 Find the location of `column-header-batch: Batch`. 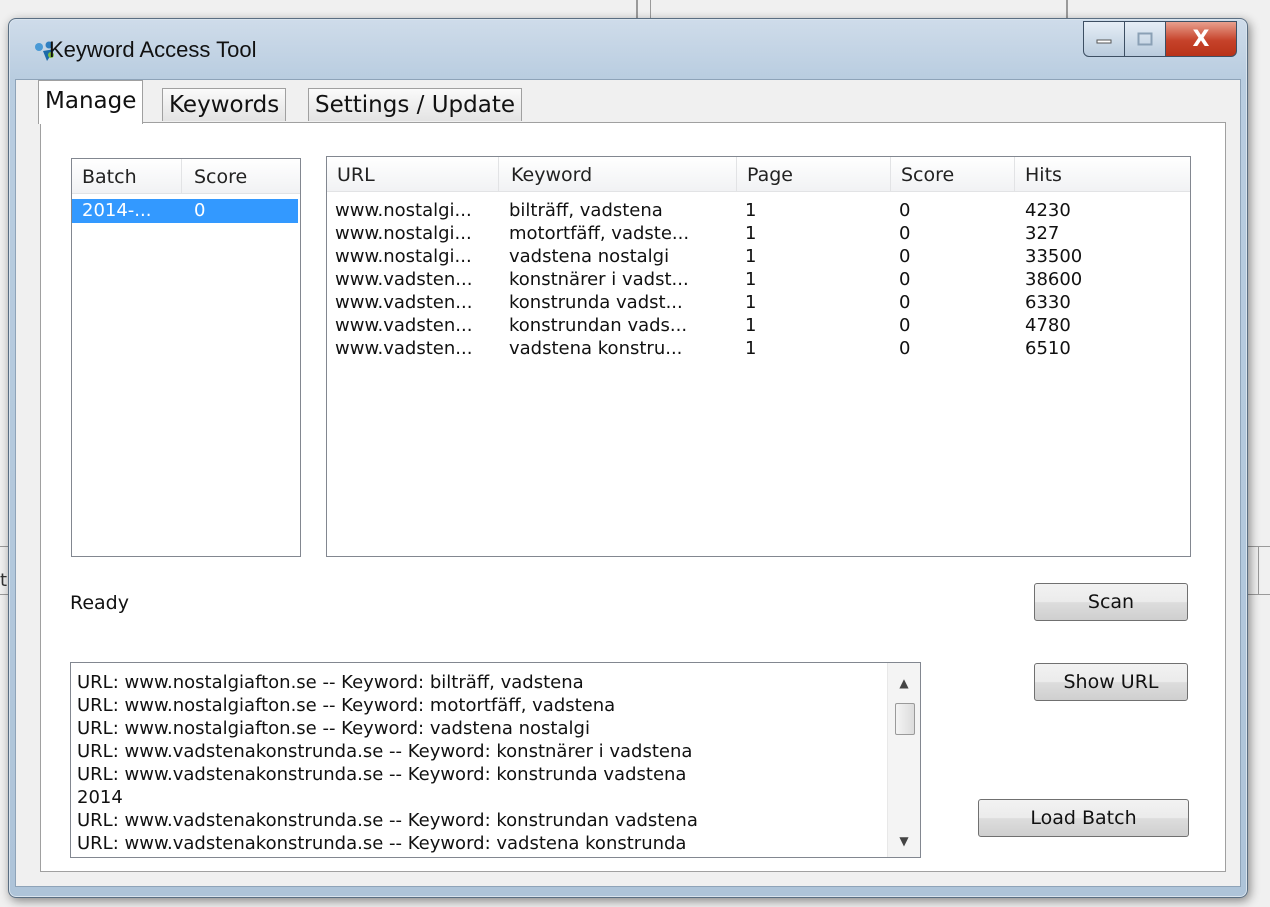

column-header-batch: Batch is located at coordinates (127, 176).